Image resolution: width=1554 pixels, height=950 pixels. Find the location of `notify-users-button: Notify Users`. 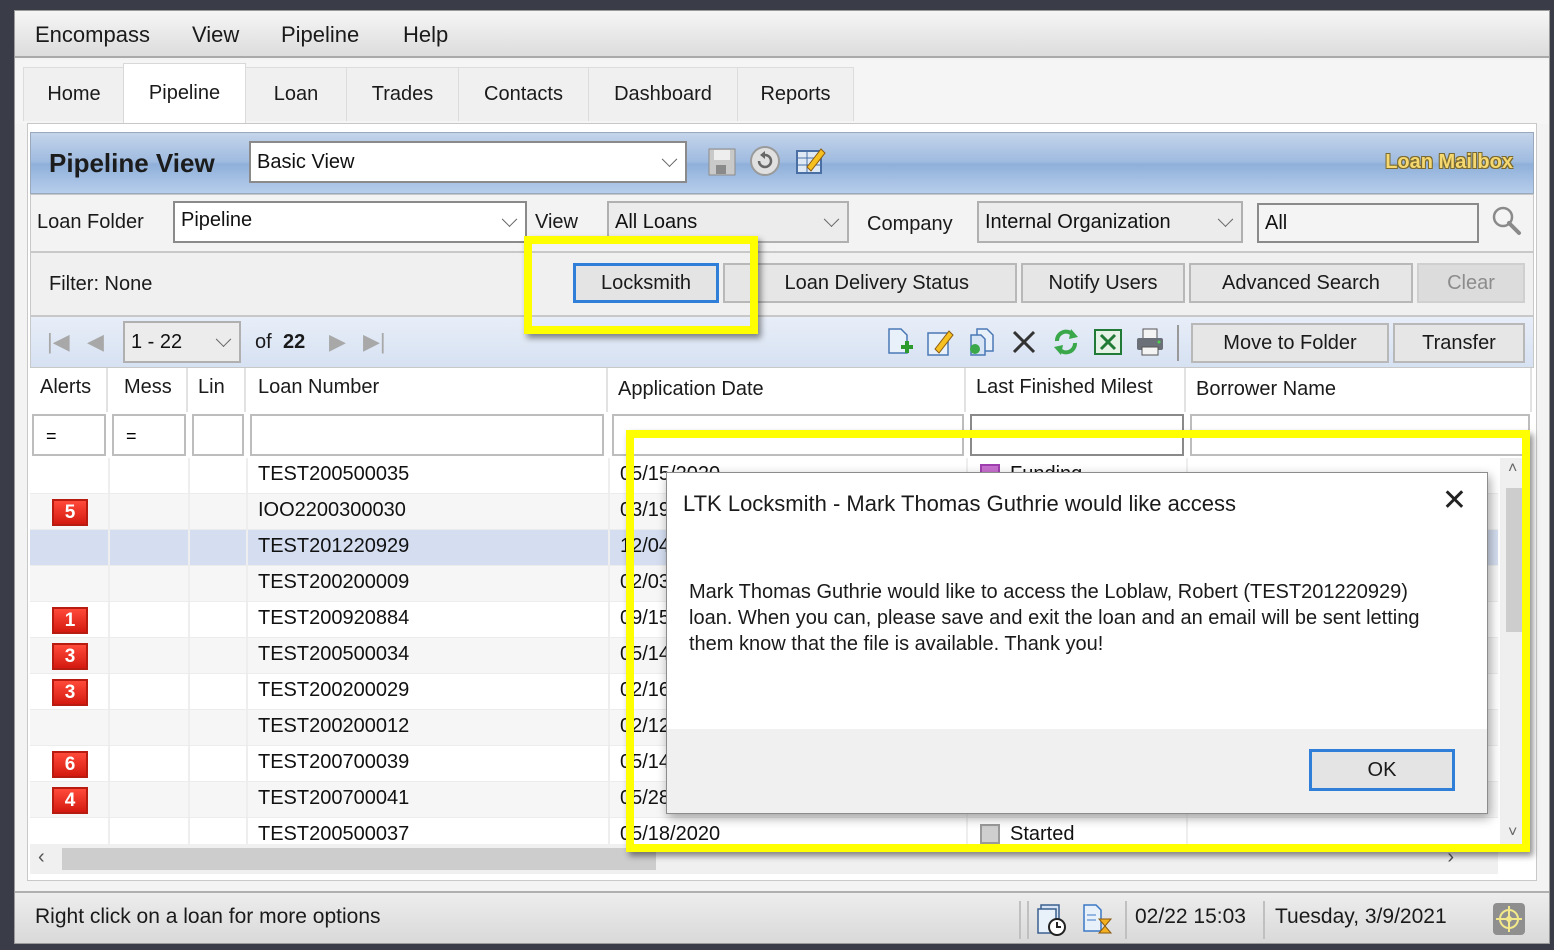

notify-users-button: Notify Users is located at coordinates (1103, 283).